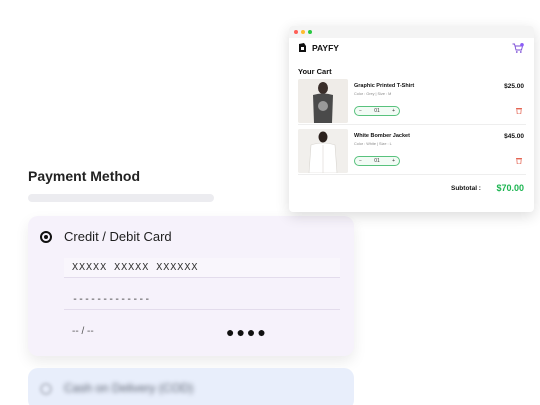 This screenshot has height=405, width=540. What do you see at coordinates (510, 188) in the screenshot?
I see `subtotal-value: $70.00` at bounding box center [510, 188].